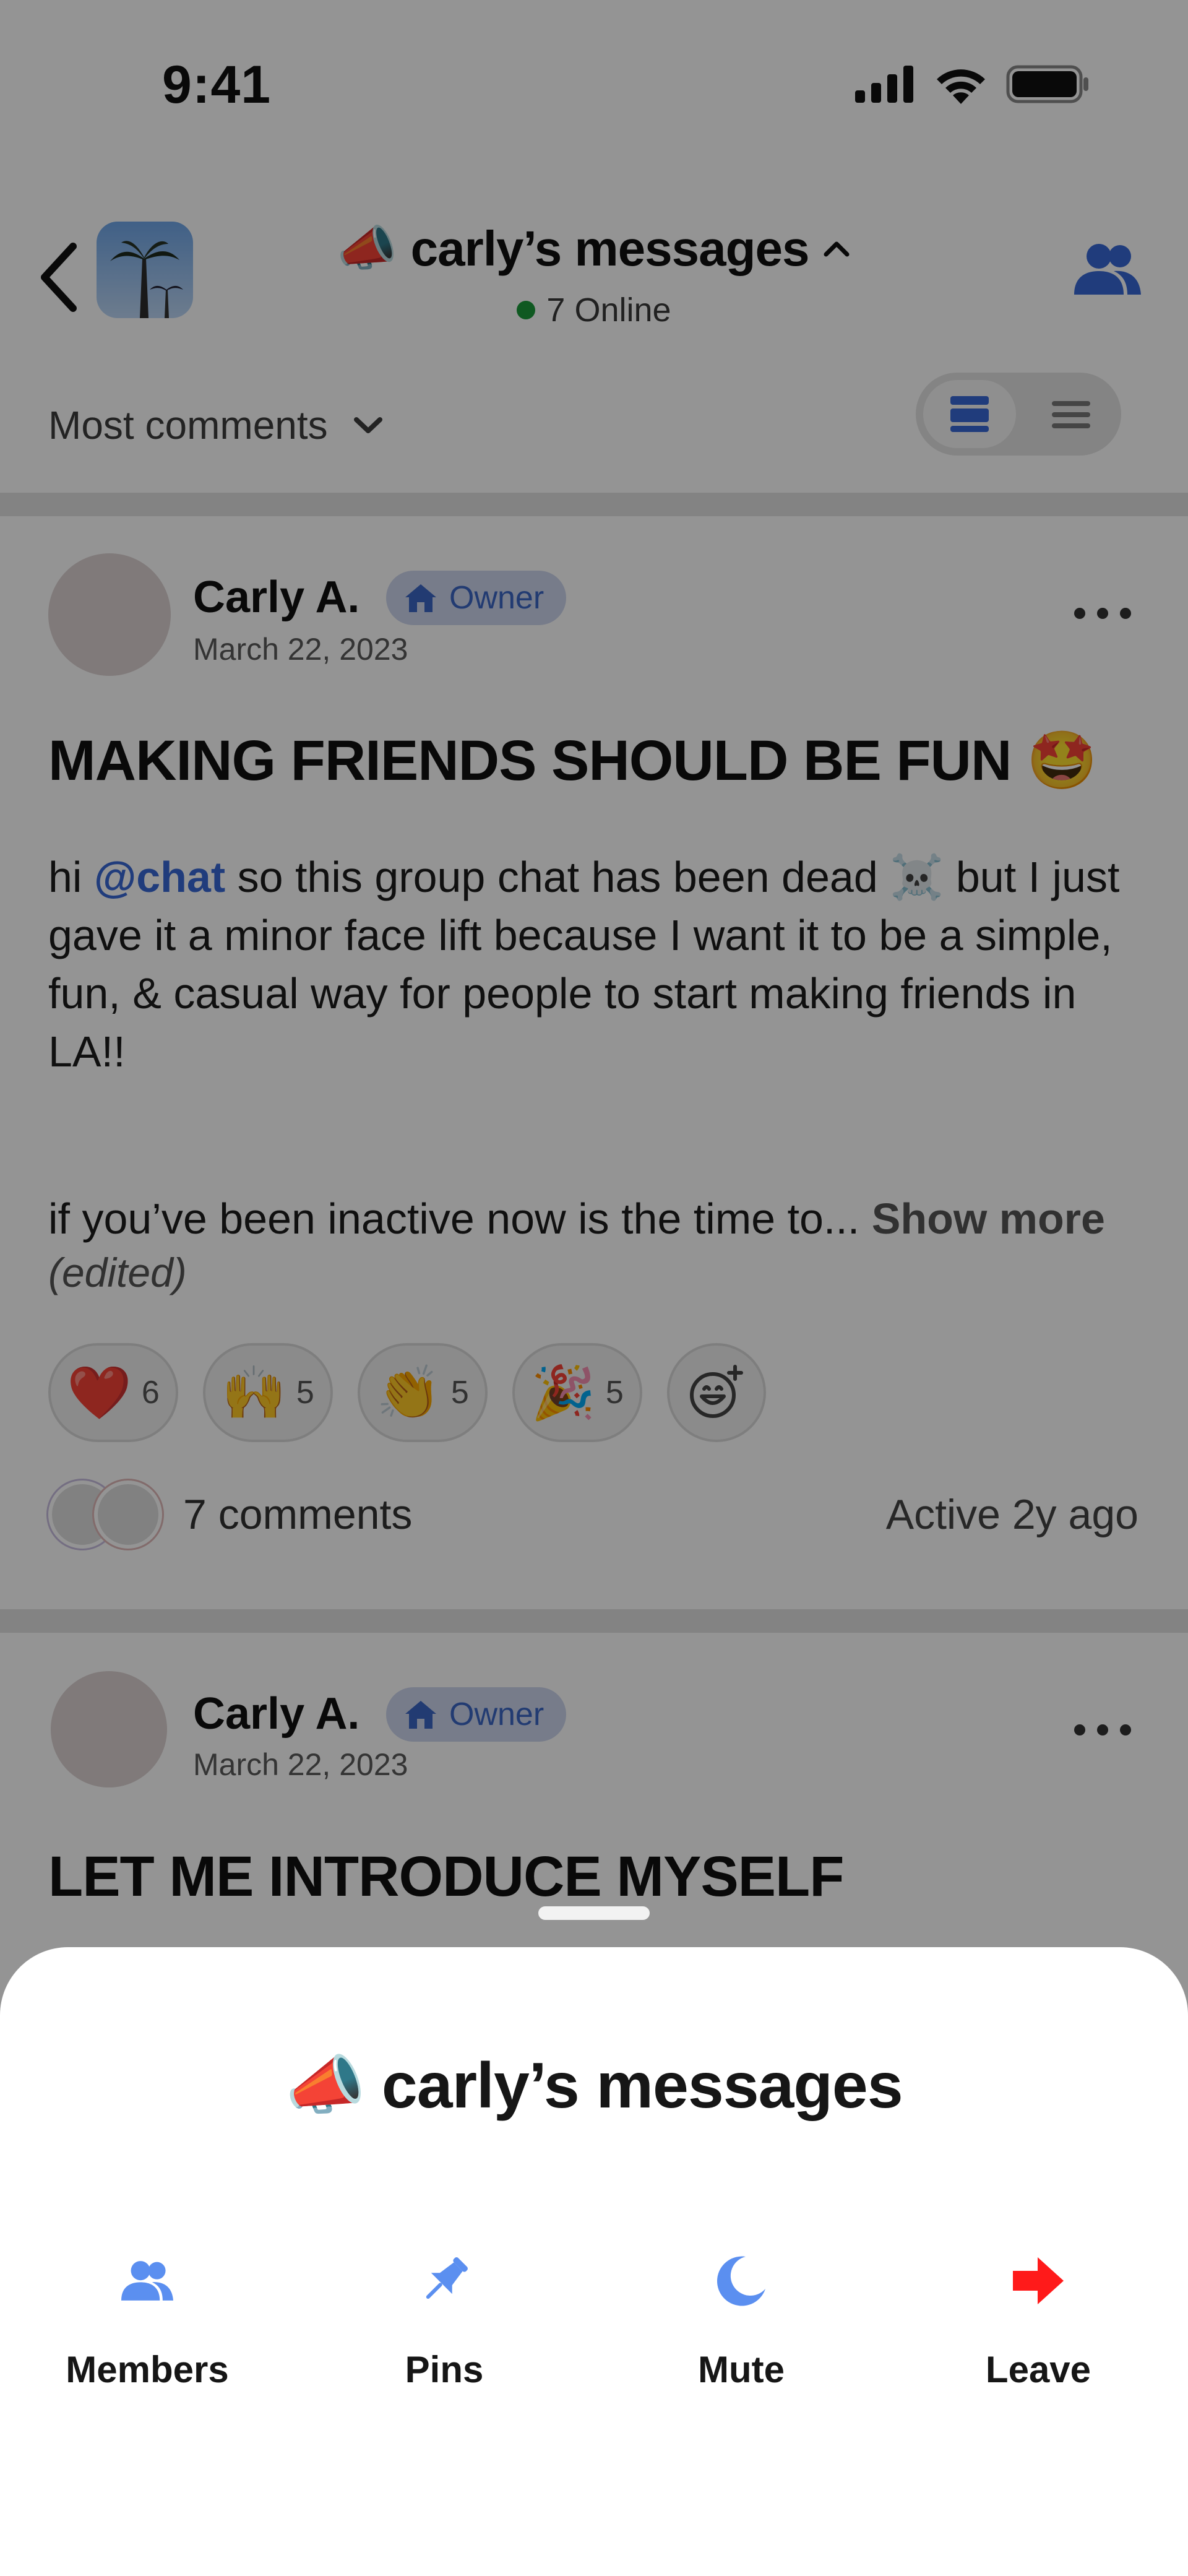 This screenshot has width=1188, height=2576. I want to click on megaphone-emoji: 📣, so click(325, 2086).